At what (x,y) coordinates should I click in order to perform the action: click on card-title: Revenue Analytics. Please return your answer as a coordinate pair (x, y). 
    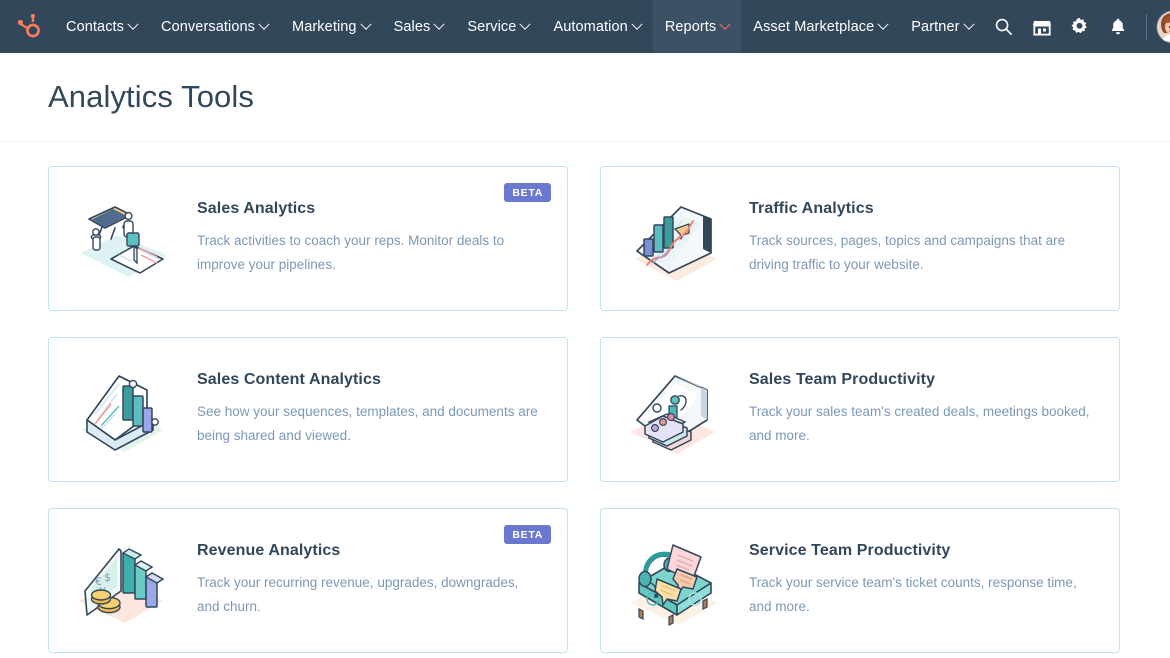
    Looking at the image, I should click on (269, 550).